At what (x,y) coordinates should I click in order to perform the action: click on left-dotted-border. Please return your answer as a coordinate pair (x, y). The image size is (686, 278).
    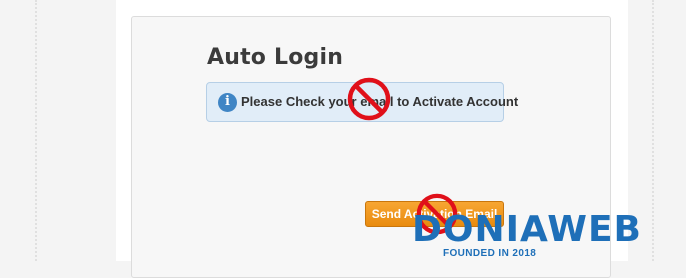
    Looking at the image, I should click on (36, 130).